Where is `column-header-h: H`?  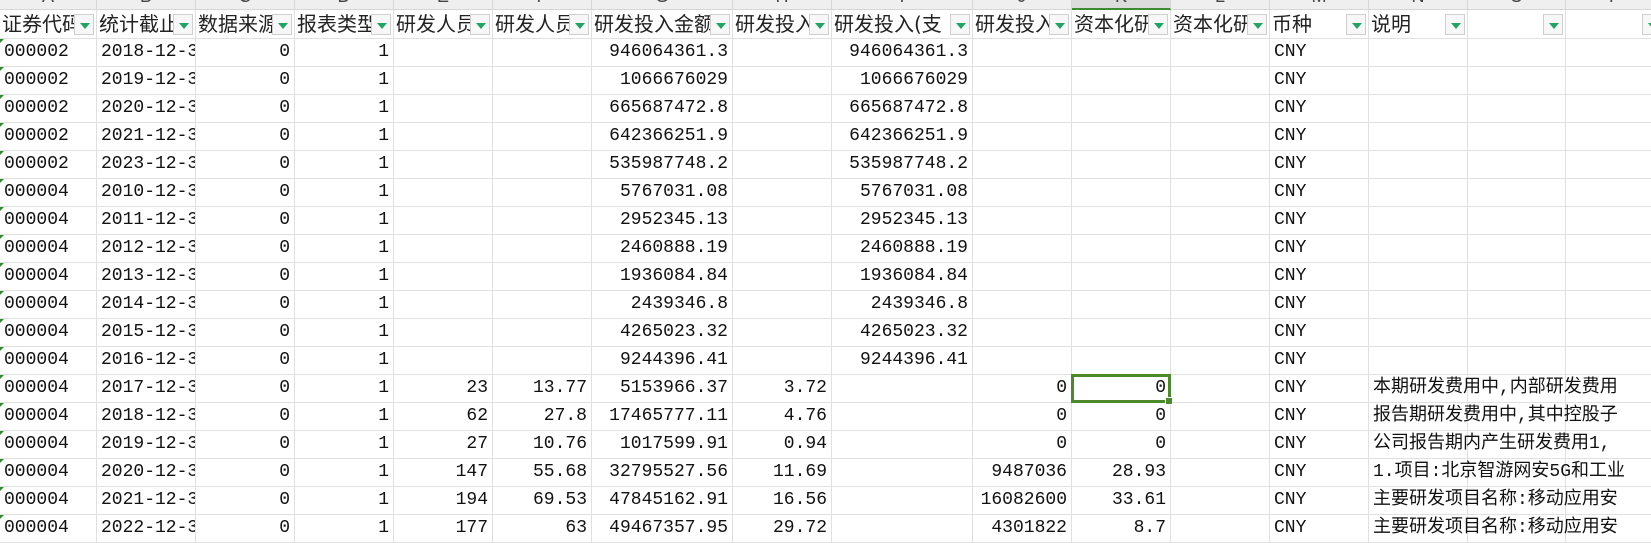
column-header-h: H is located at coordinates (782, 5).